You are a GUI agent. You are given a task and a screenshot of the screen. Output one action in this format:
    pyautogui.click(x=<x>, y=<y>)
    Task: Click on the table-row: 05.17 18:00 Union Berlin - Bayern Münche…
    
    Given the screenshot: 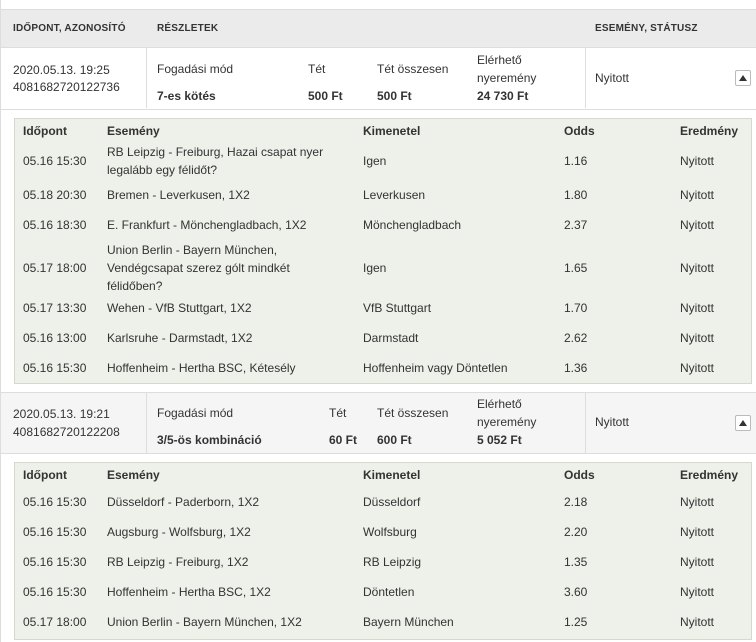 What is the action you would take?
    pyautogui.click(x=383, y=622)
    